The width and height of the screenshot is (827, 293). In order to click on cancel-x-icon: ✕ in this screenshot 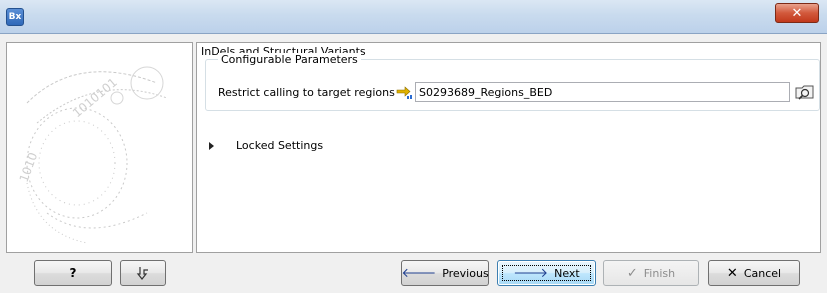, I will do `click(732, 273)`.